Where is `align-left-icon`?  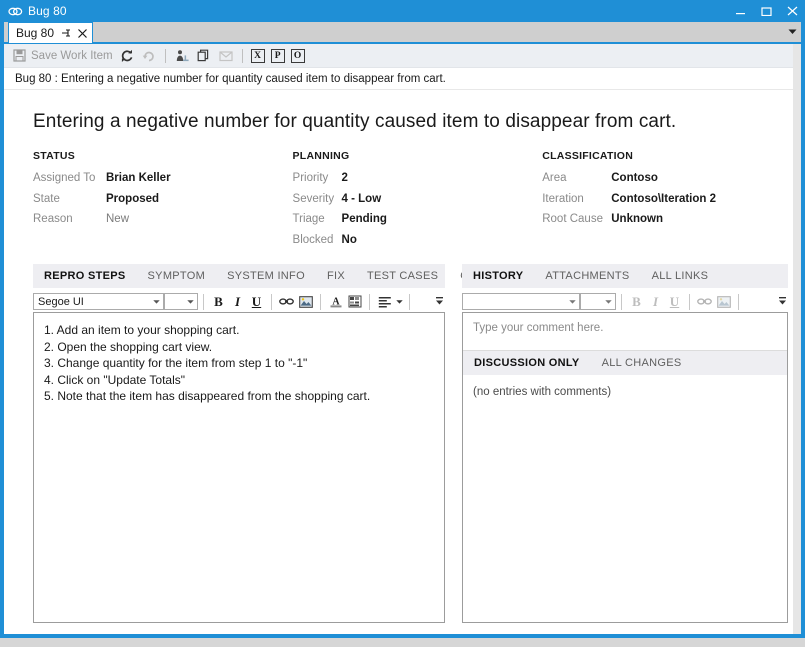
align-left-icon is located at coordinates (384, 301).